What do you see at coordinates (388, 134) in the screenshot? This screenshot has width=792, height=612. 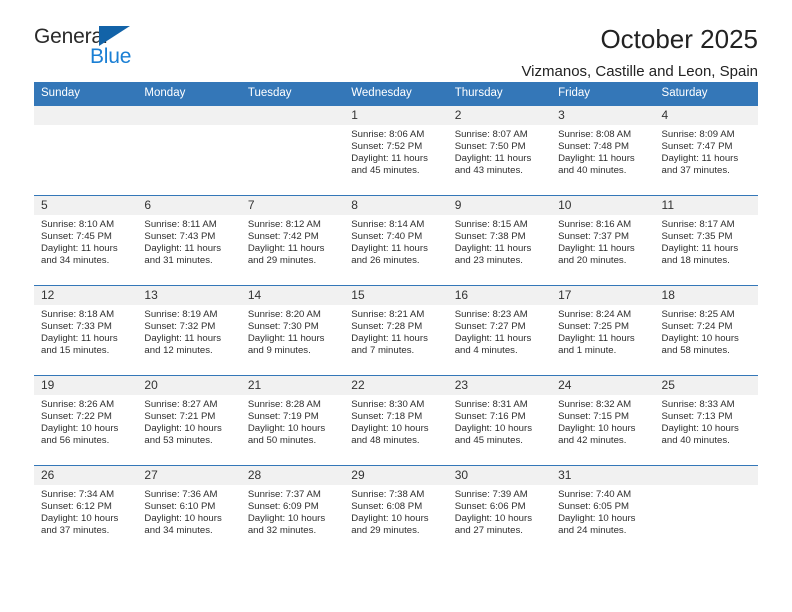 I see `detail-line: Sunrise: 8:06 AM` at bounding box center [388, 134].